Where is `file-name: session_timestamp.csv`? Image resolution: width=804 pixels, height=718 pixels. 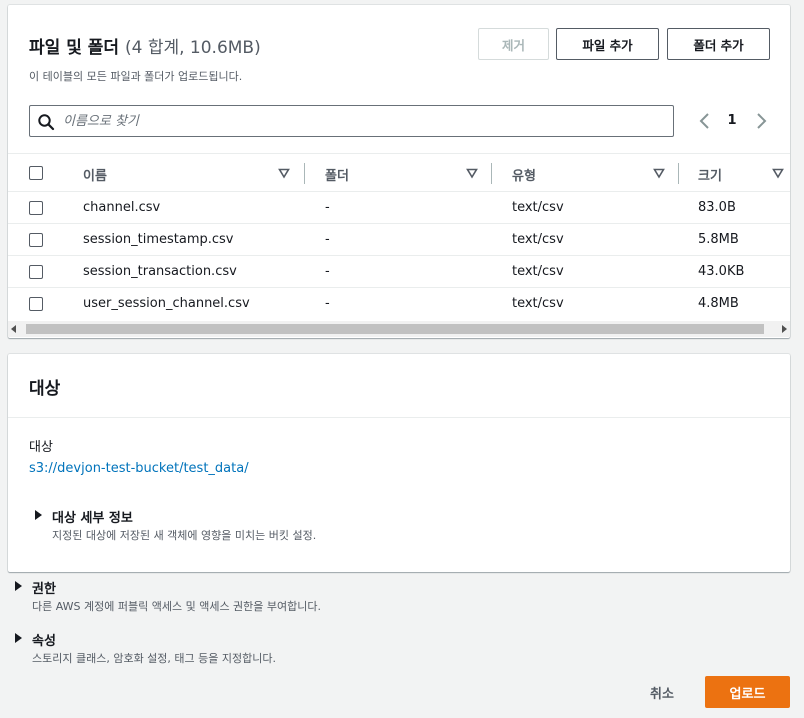 file-name: session_timestamp.csv is located at coordinates (158, 239).